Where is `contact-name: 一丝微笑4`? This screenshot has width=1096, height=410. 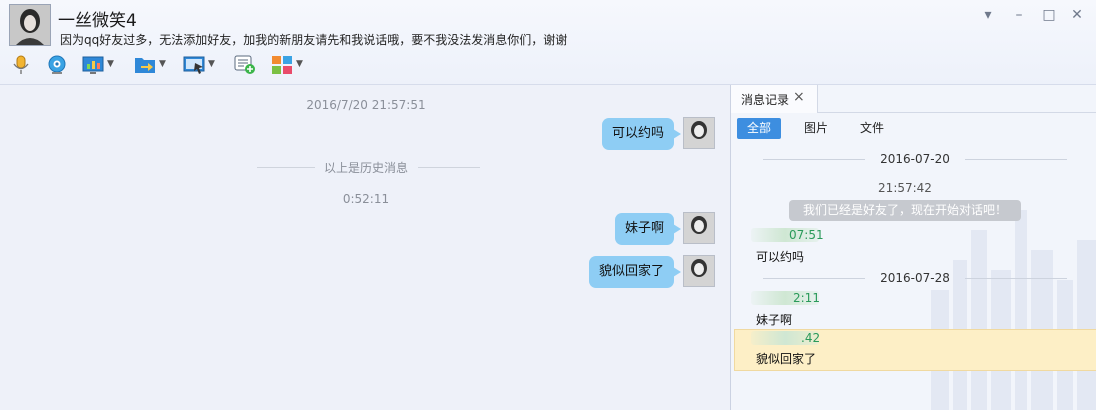
contact-name: 一丝微笑4 is located at coordinates (97, 21).